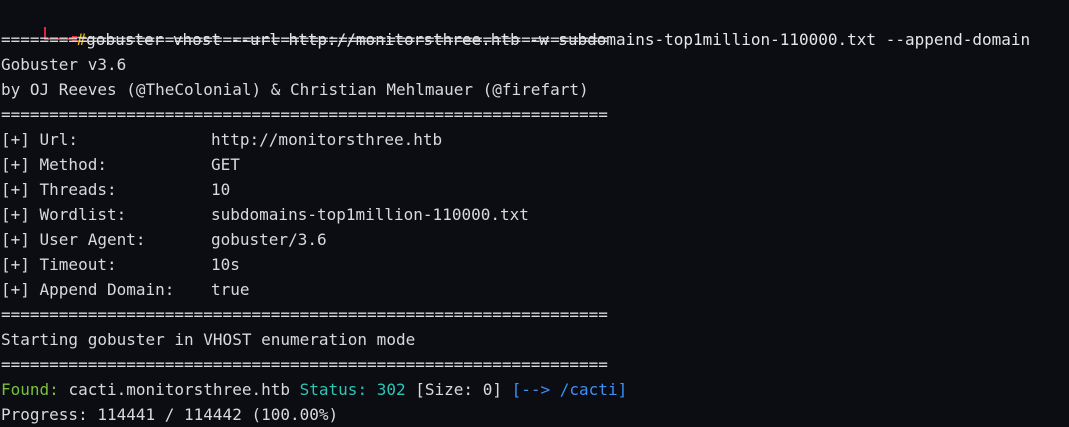 This screenshot has width=1069, height=427. Describe the element at coordinates (164, 239) in the screenshot. I see `config-row-user-agent: [+] User Agent: gobuster/3.6` at that location.